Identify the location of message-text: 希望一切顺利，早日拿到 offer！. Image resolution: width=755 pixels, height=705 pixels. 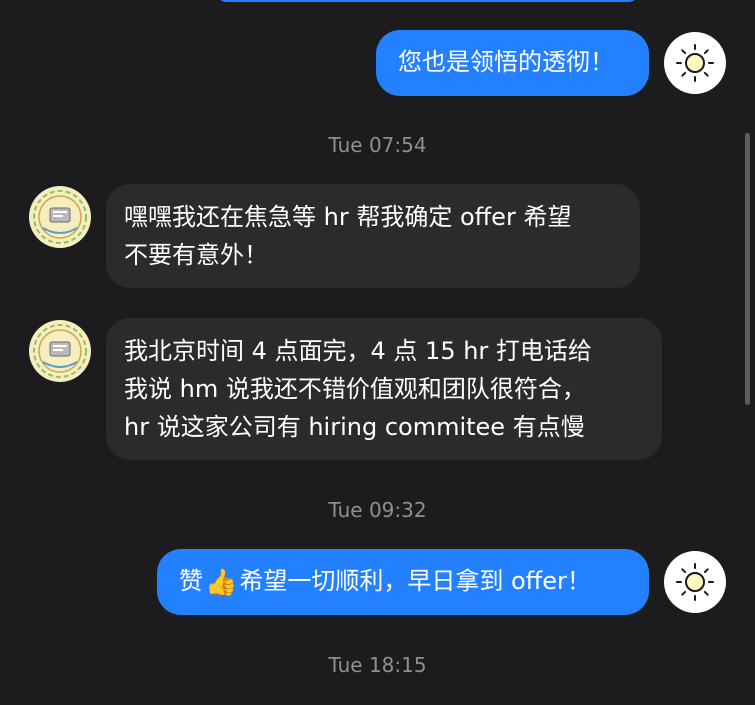
(415, 581).